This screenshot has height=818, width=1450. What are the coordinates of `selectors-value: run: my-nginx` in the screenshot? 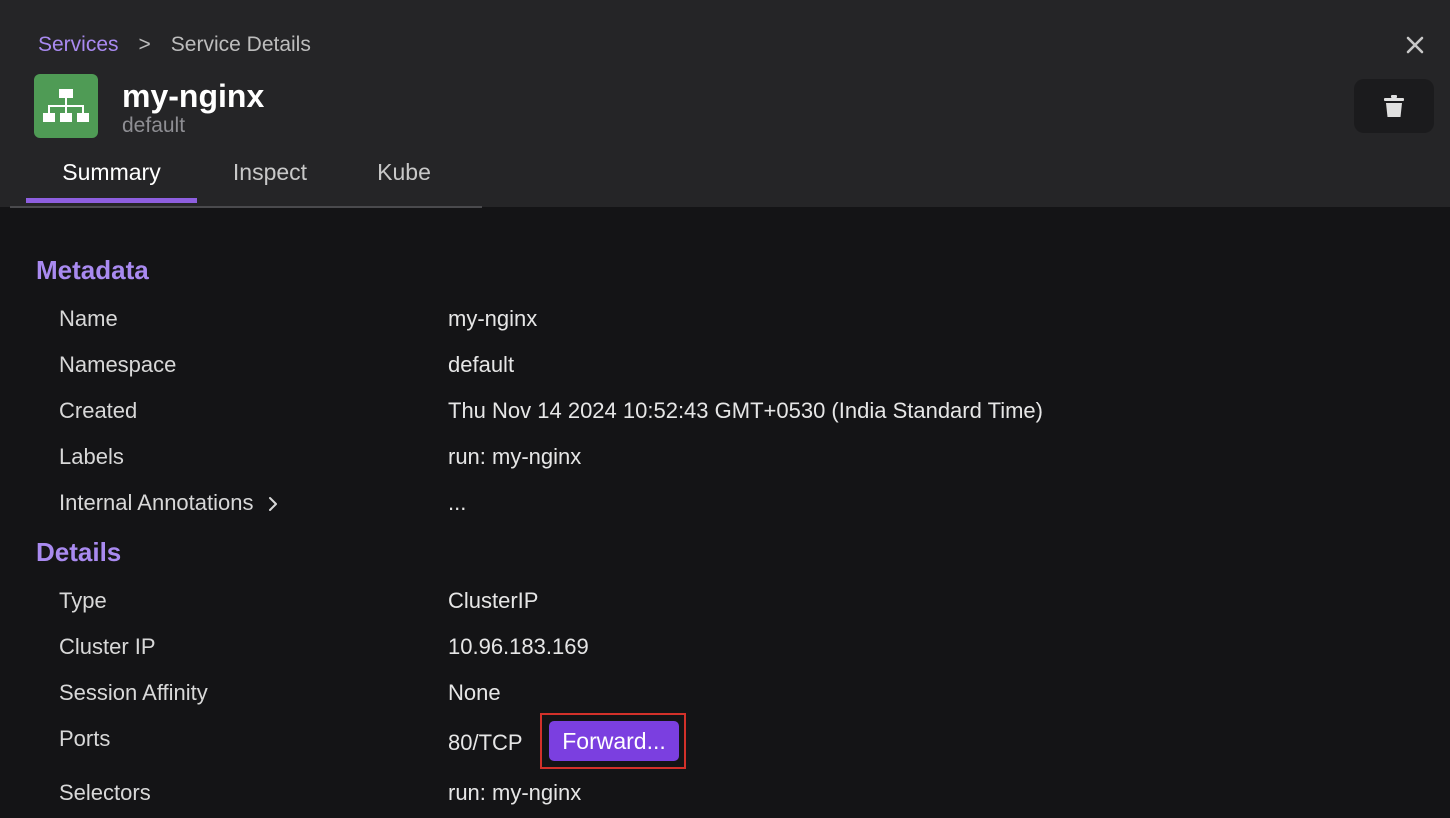 It's located at (515, 792).